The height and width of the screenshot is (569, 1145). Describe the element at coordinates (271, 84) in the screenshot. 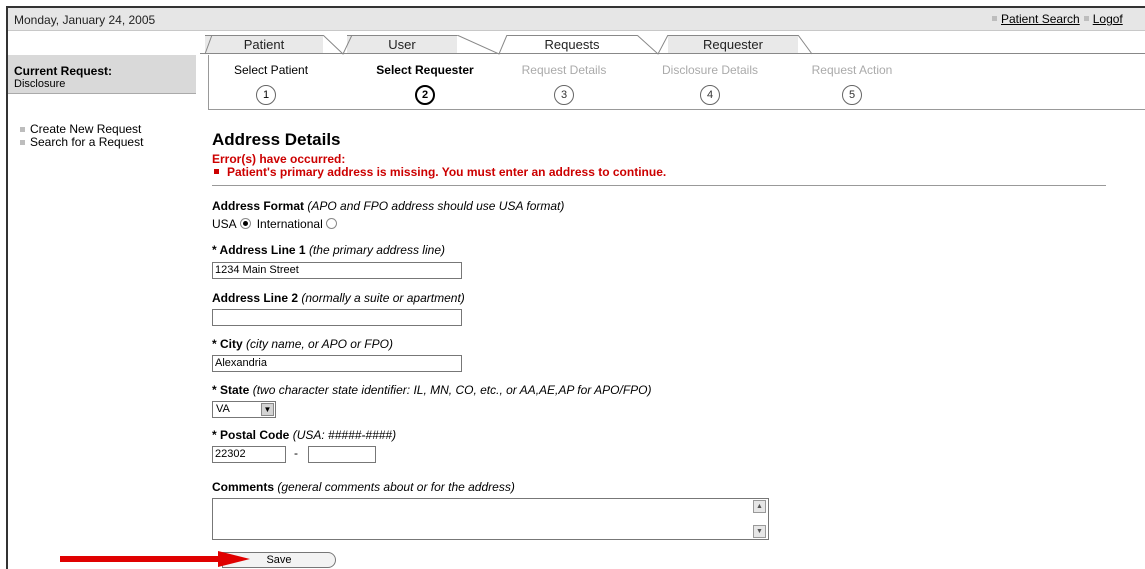

I see `step-select-patient: Select Patient 1` at that location.